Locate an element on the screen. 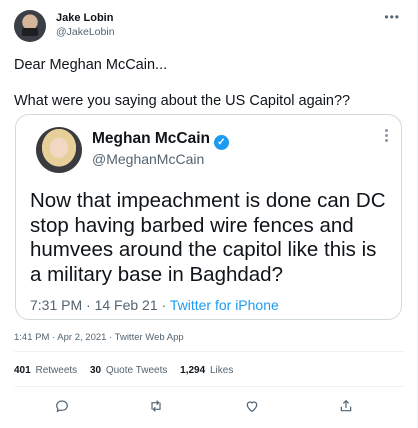 The image size is (418, 428). quoted-author-name-text: Meghan McCain is located at coordinates (151, 138).